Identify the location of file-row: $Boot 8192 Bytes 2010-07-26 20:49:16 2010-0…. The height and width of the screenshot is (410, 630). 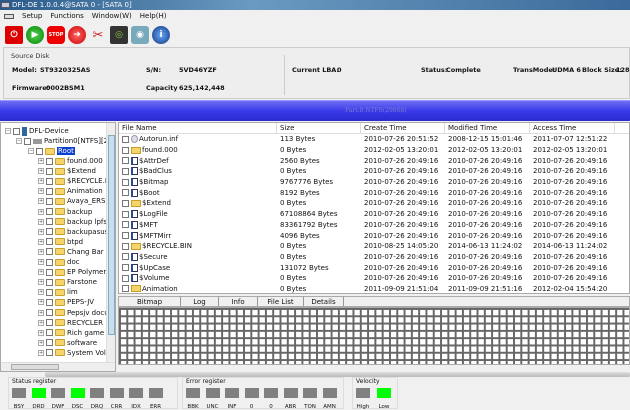
(374, 192).